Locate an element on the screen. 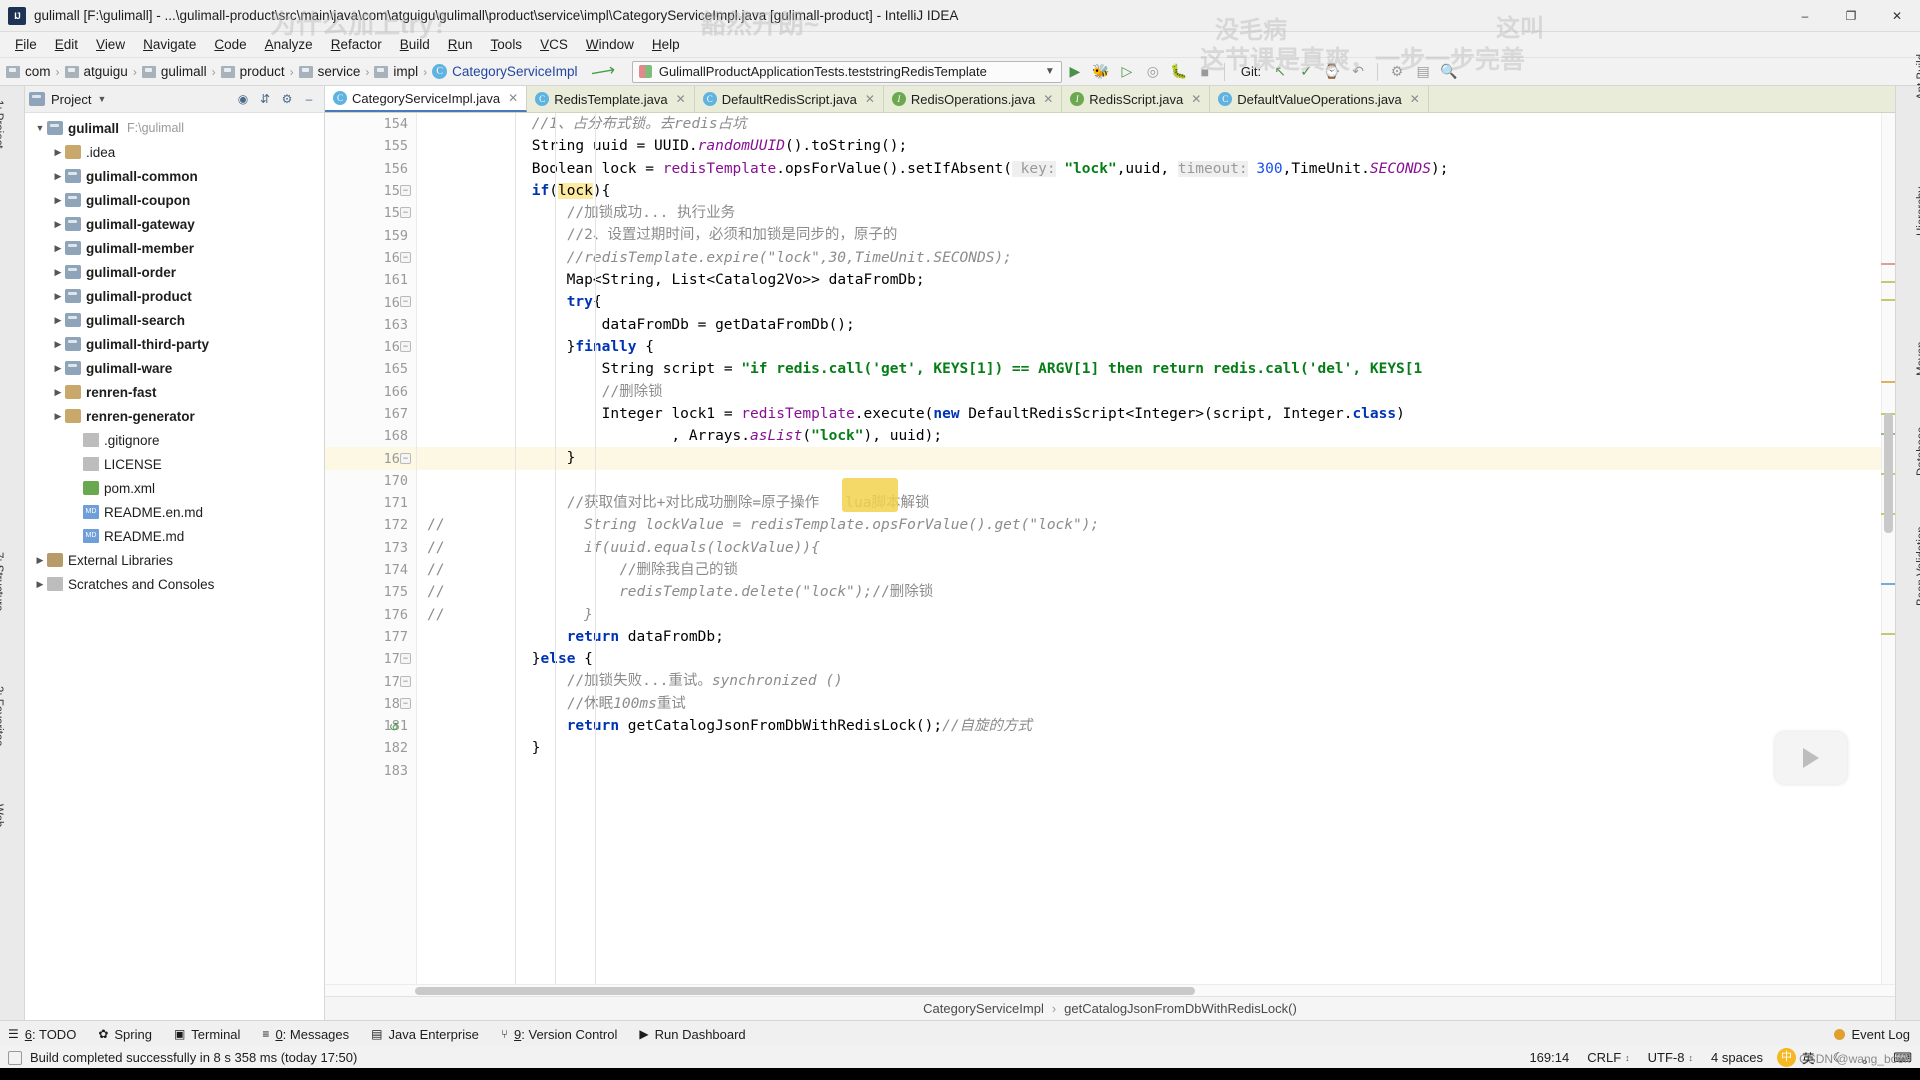 This screenshot has height=1080, width=1920. editor-tab: C RedisTemplate.java ✕ is located at coordinates (611, 99).